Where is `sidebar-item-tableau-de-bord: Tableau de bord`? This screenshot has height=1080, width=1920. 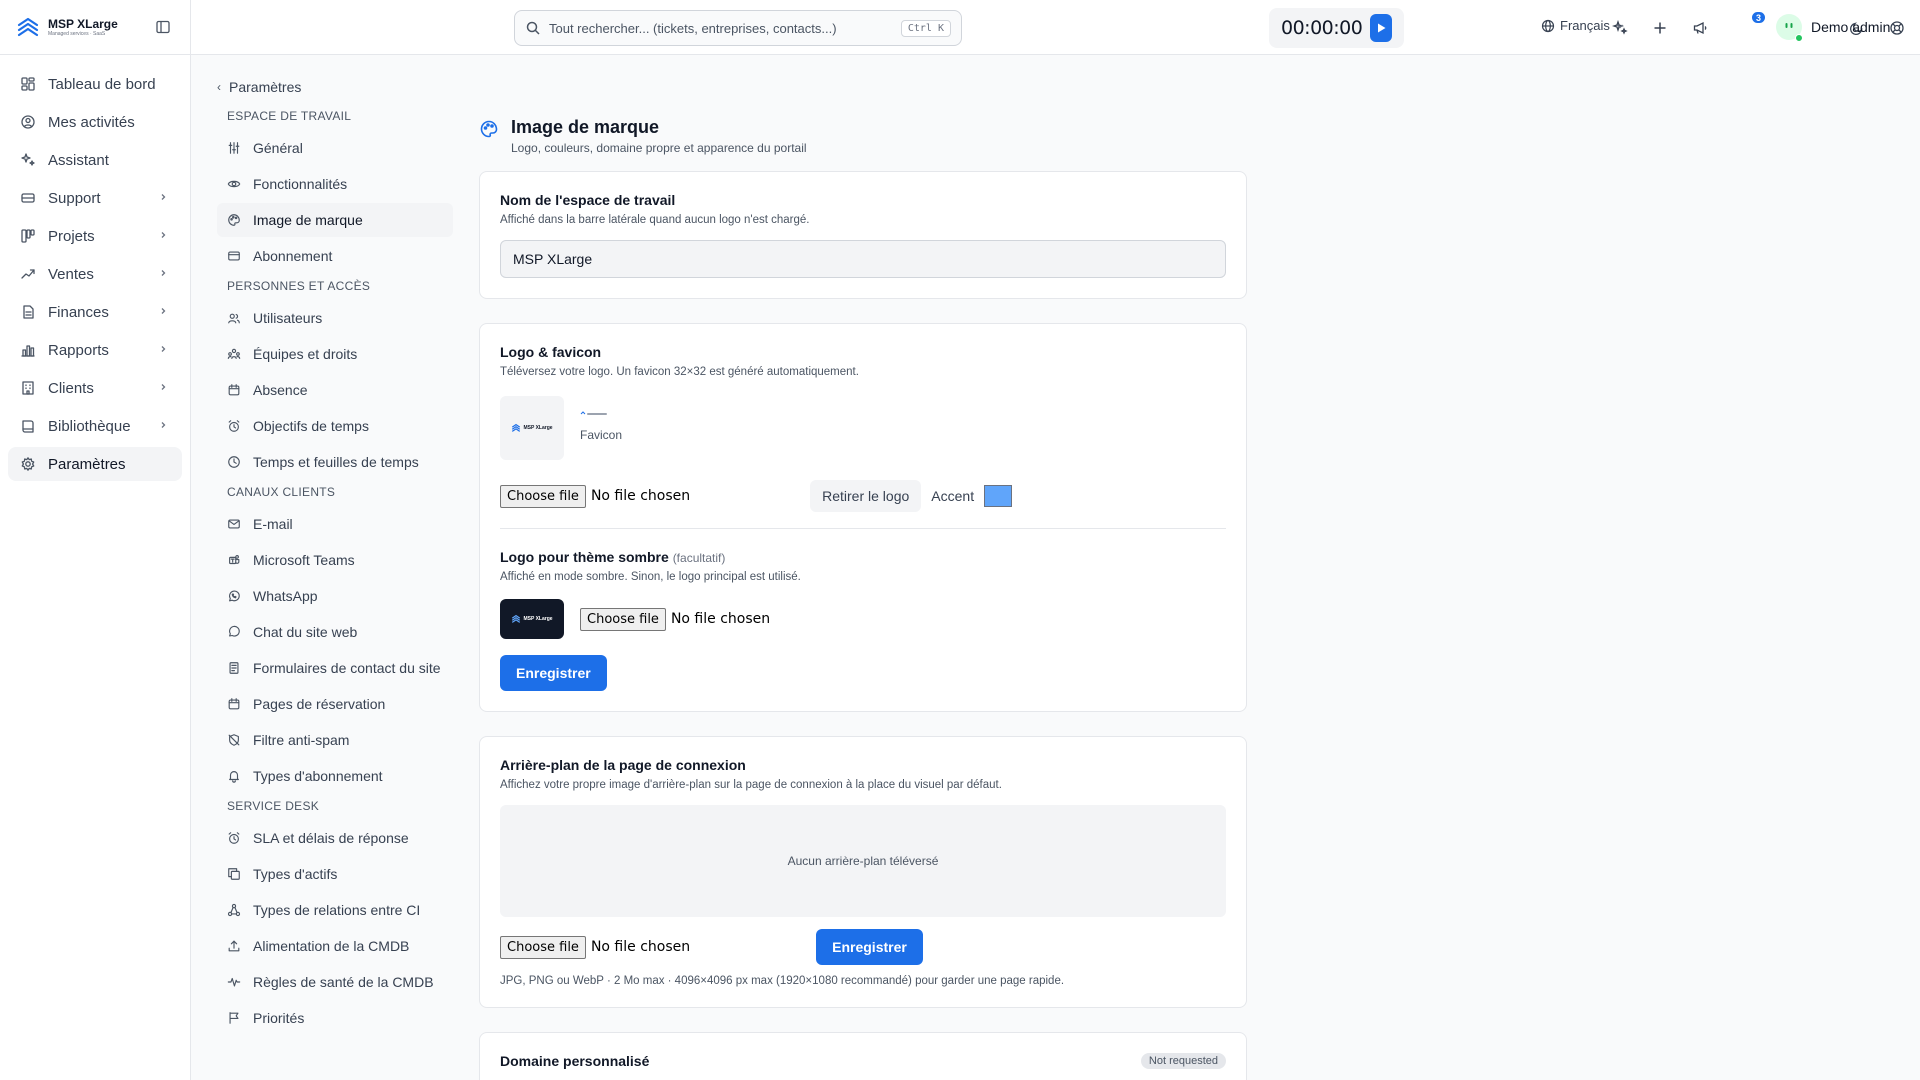 sidebar-item-tableau-de-bord: Tableau de bord is located at coordinates (95, 84).